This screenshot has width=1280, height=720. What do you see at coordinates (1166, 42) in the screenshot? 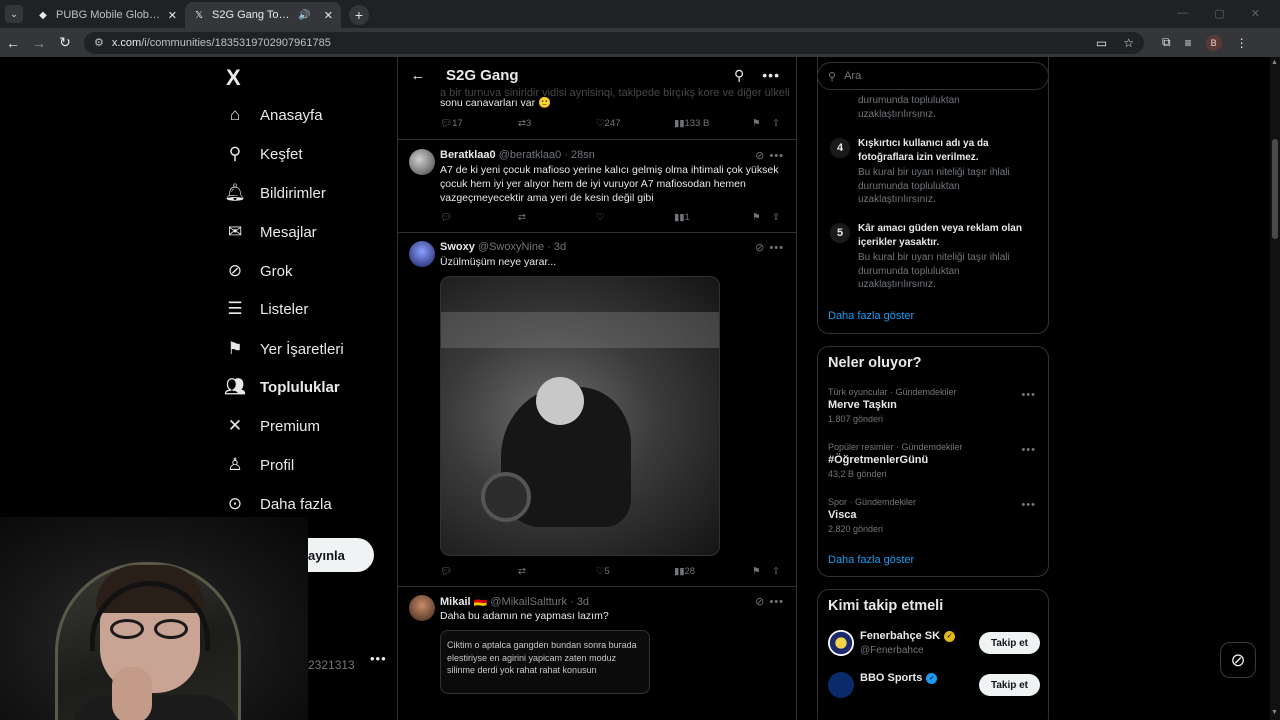
I see `extensions-icon: ⧉` at bounding box center [1166, 42].